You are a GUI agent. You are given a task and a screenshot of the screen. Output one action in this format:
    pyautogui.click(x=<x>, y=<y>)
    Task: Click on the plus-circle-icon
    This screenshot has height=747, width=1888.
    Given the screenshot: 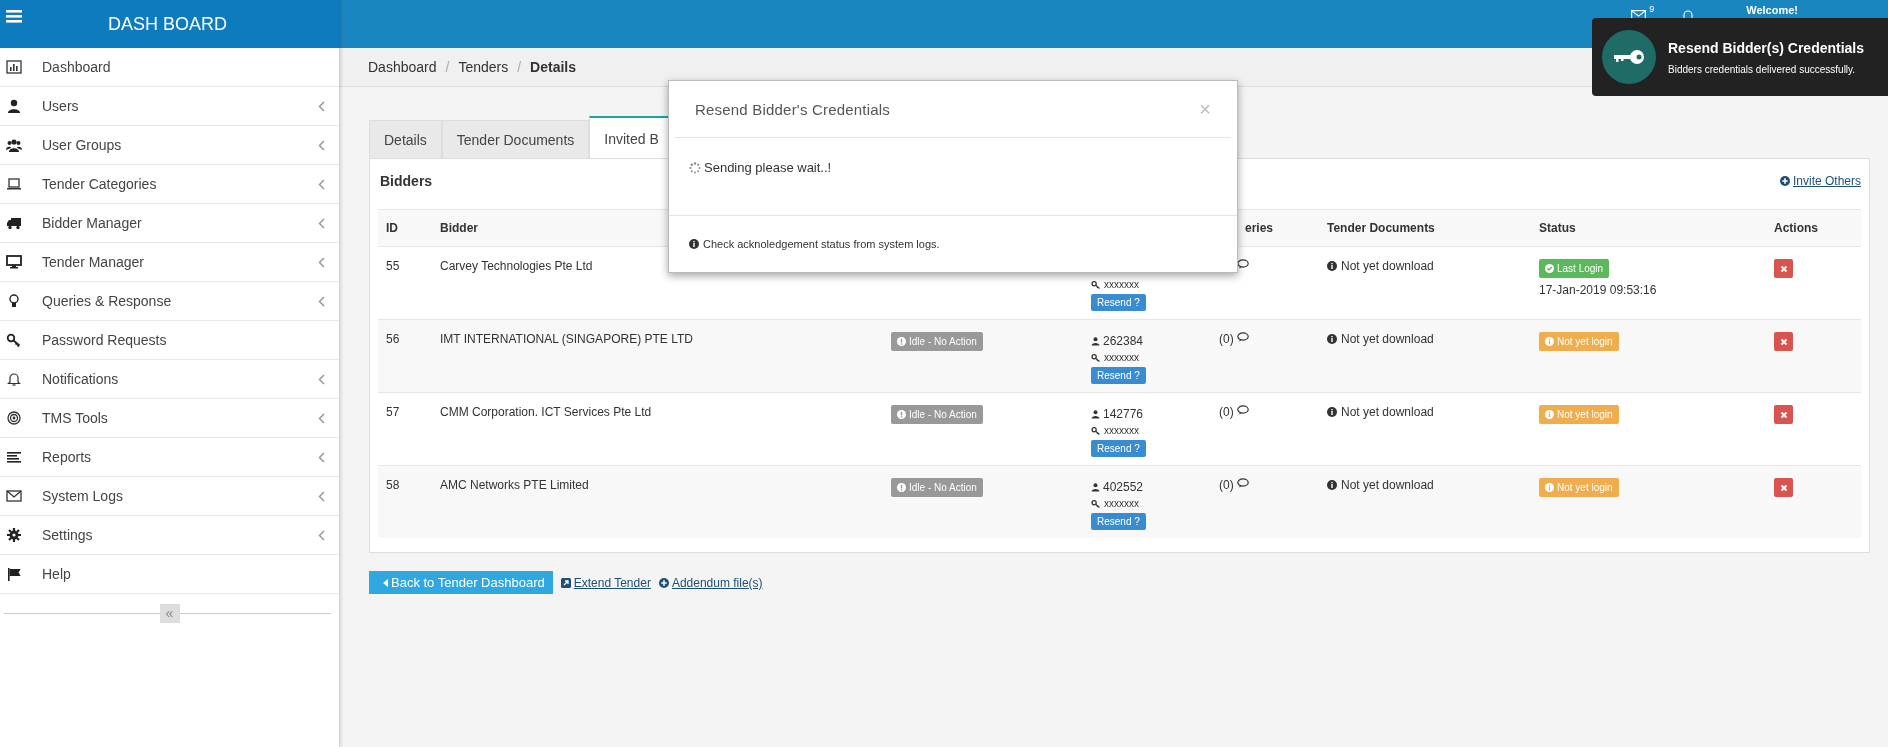 What is the action you would take?
    pyautogui.click(x=1784, y=181)
    